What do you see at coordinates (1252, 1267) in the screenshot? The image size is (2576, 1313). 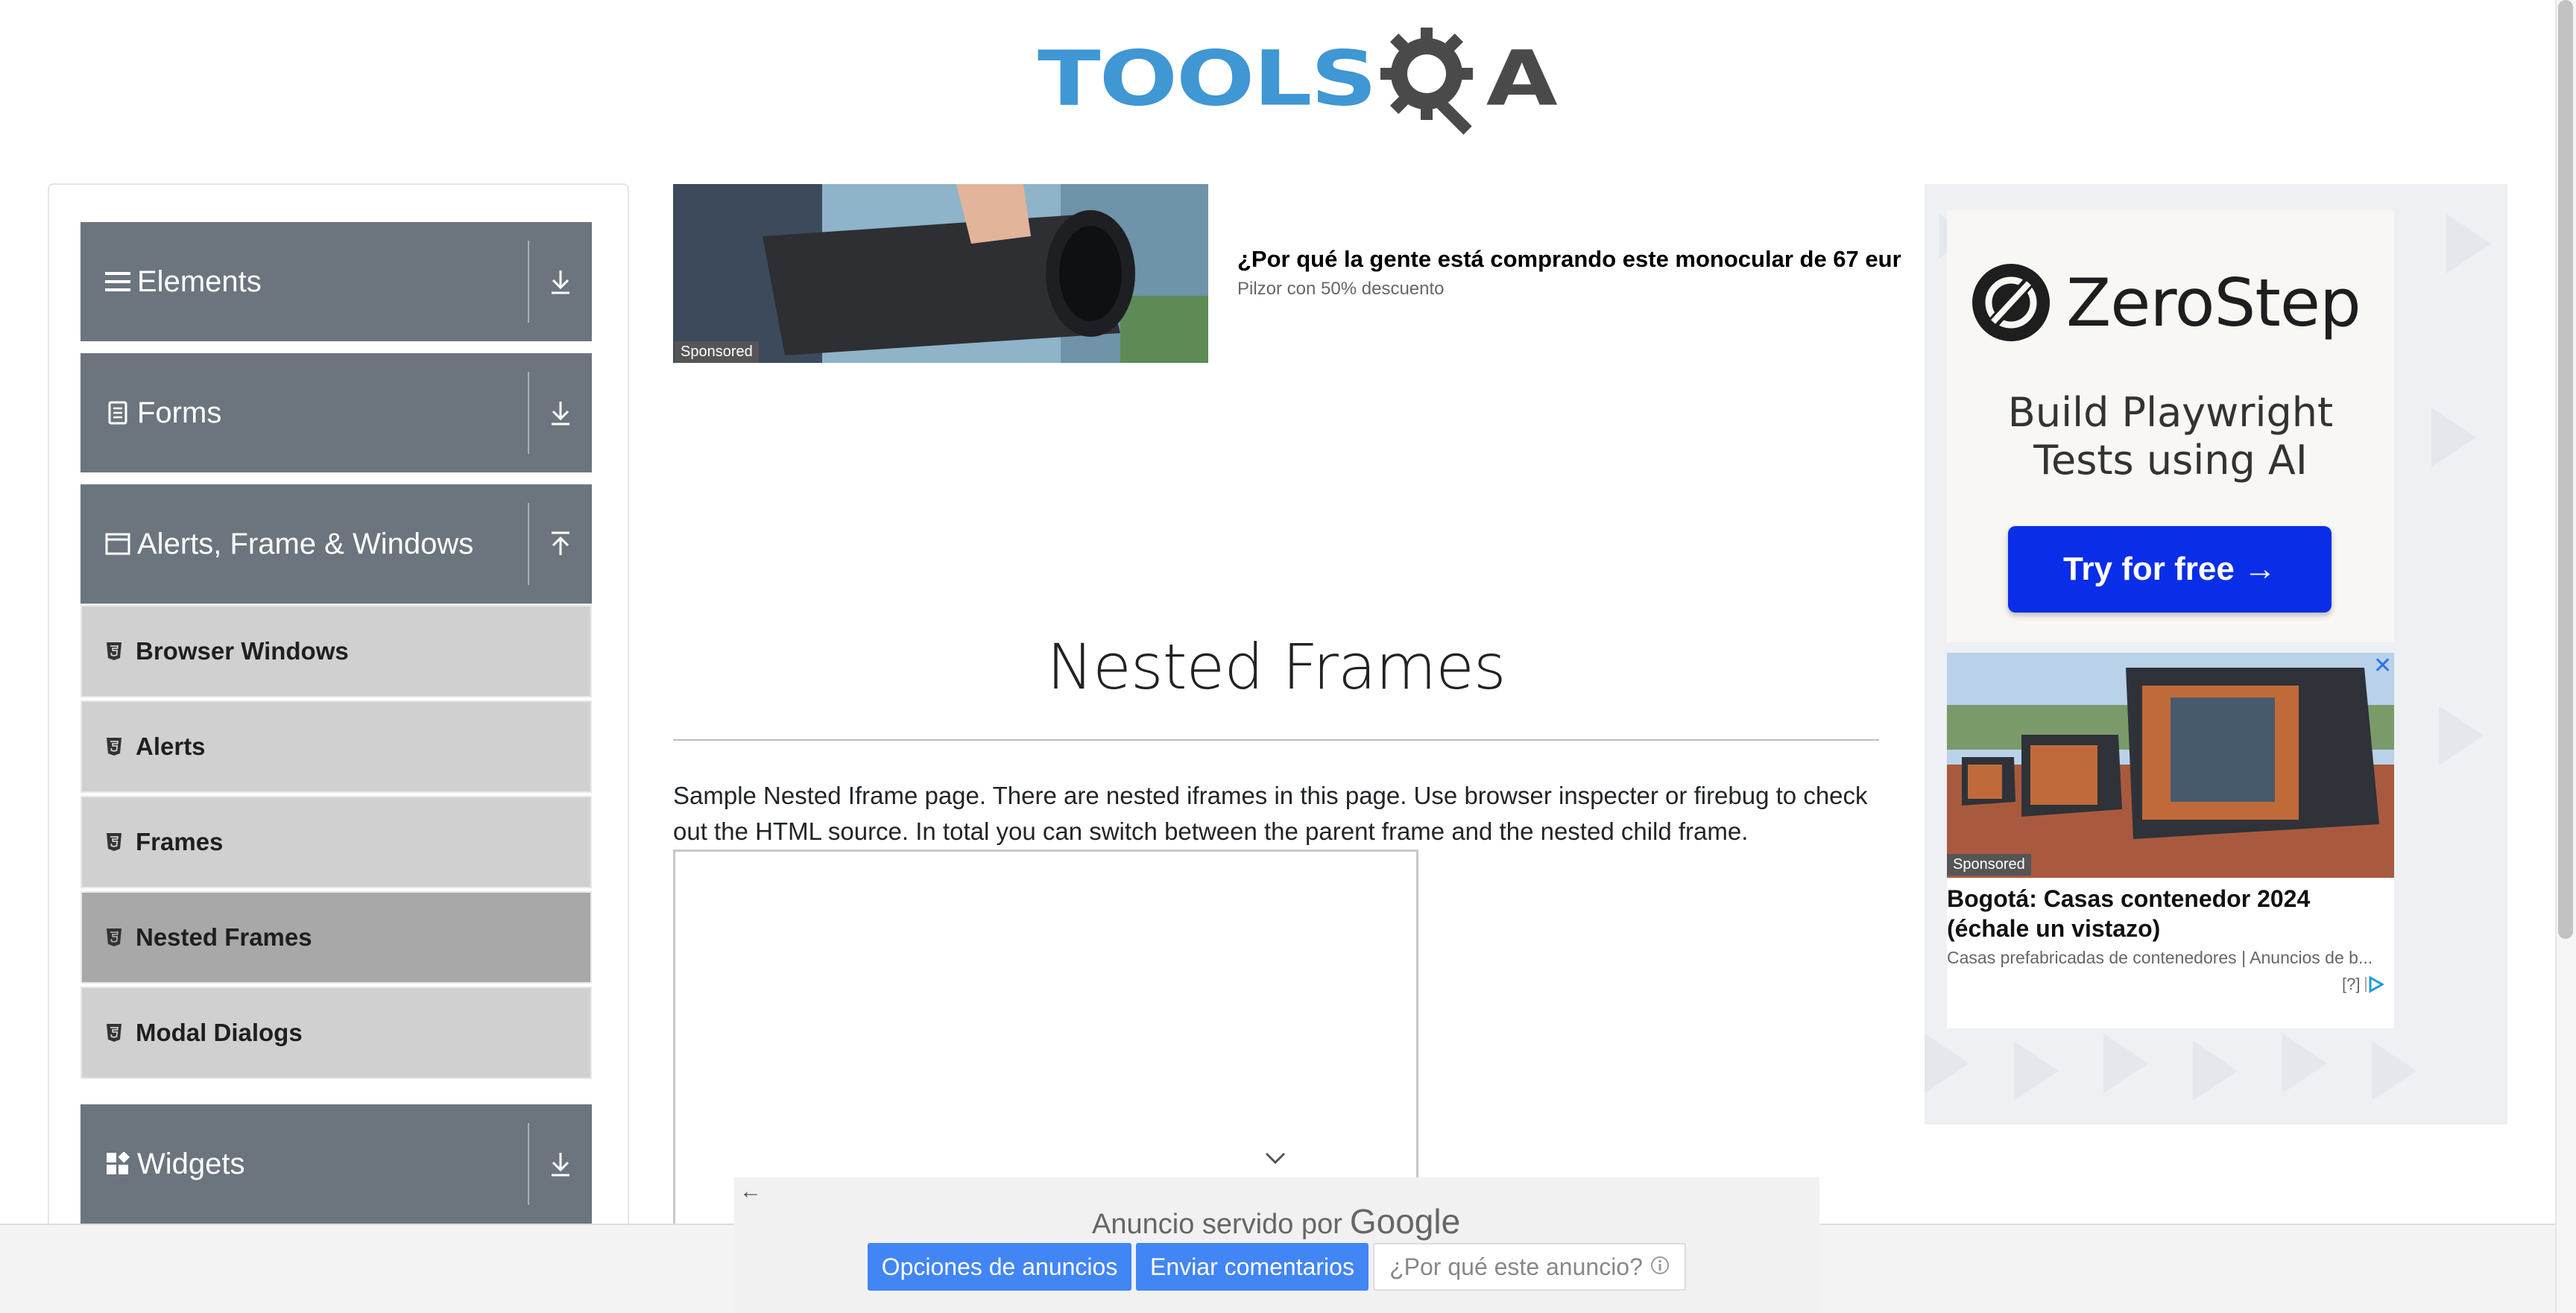 I see `send-feedback-button: Enviar comentarios` at bounding box center [1252, 1267].